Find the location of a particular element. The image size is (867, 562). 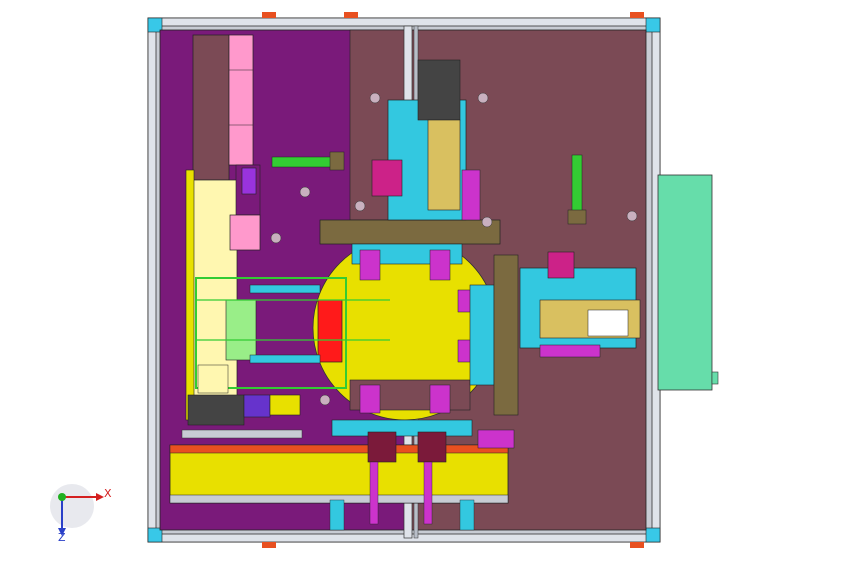

x-axis-label: X is located at coordinates (108, 493).